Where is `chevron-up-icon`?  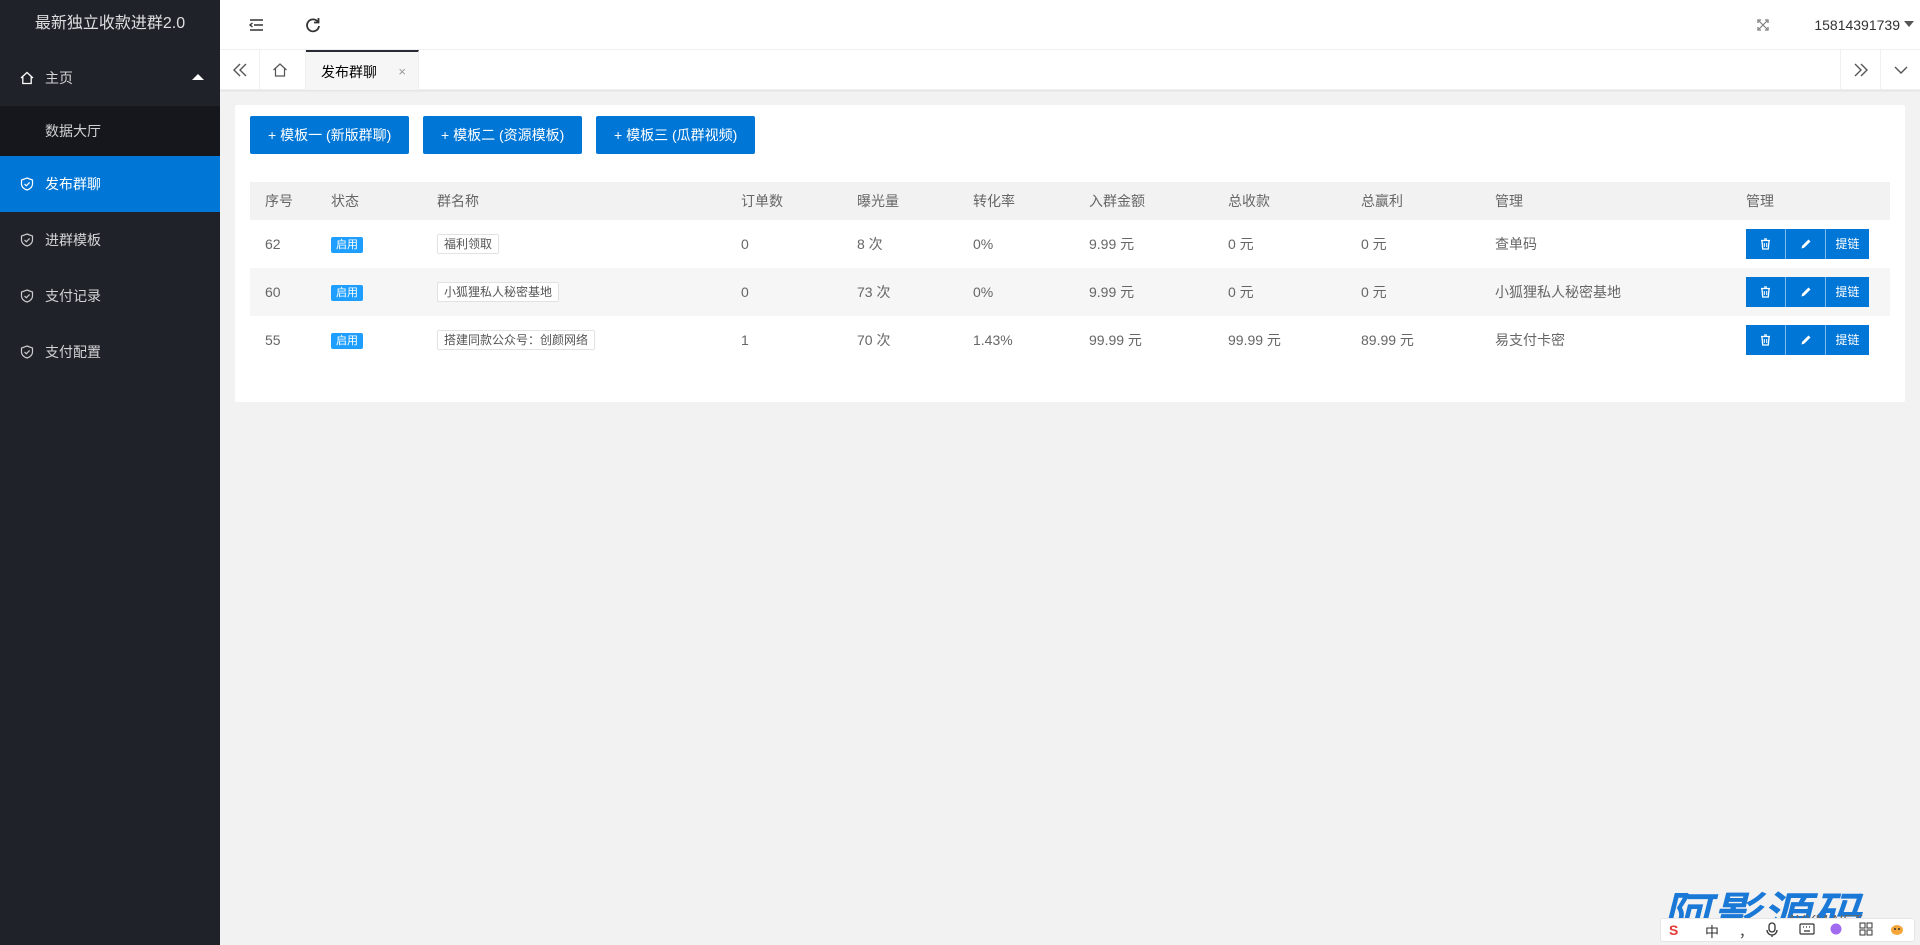
chevron-up-icon is located at coordinates (198, 77).